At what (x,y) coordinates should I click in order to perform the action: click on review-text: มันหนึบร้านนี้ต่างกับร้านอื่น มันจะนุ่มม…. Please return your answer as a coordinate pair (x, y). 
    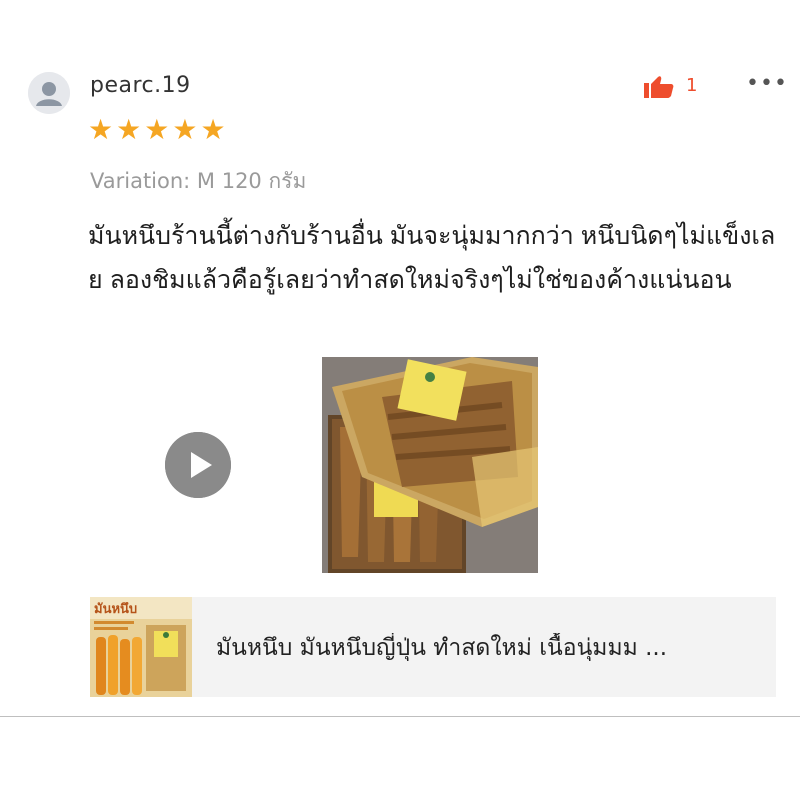
    Looking at the image, I should click on (432, 258).